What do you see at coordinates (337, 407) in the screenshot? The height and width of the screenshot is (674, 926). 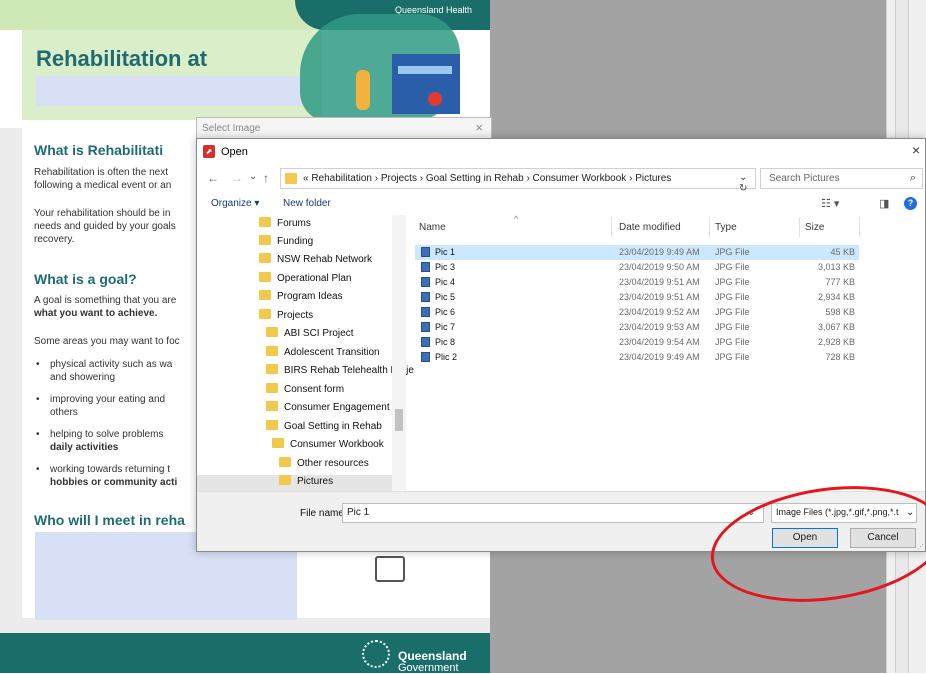 I see `tree-item-label: Consumer Engagement` at bounding box center [337, 407].